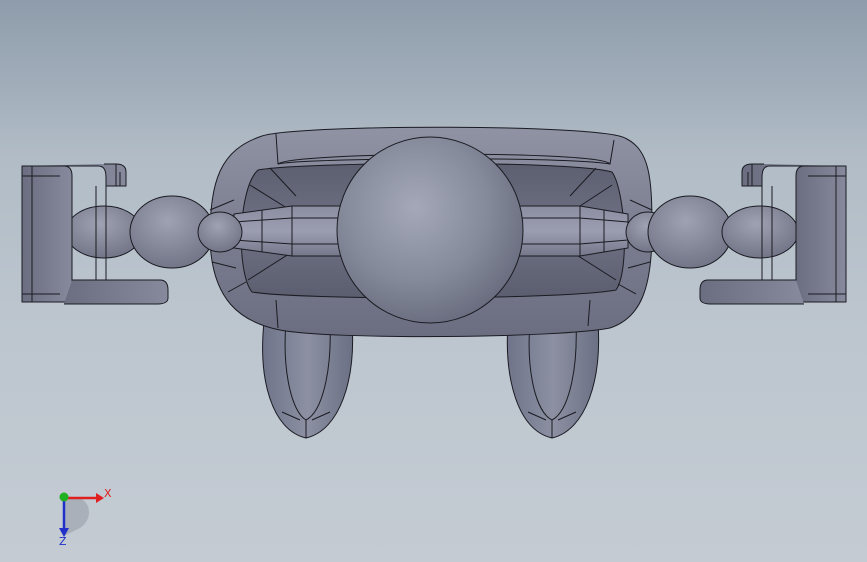 The width and height of the screenshot is (867, 562). What do you see at coordinates (85, 517) in the screenshot?
I see `reference-triad: X Z` at bounding box center [85, 517].